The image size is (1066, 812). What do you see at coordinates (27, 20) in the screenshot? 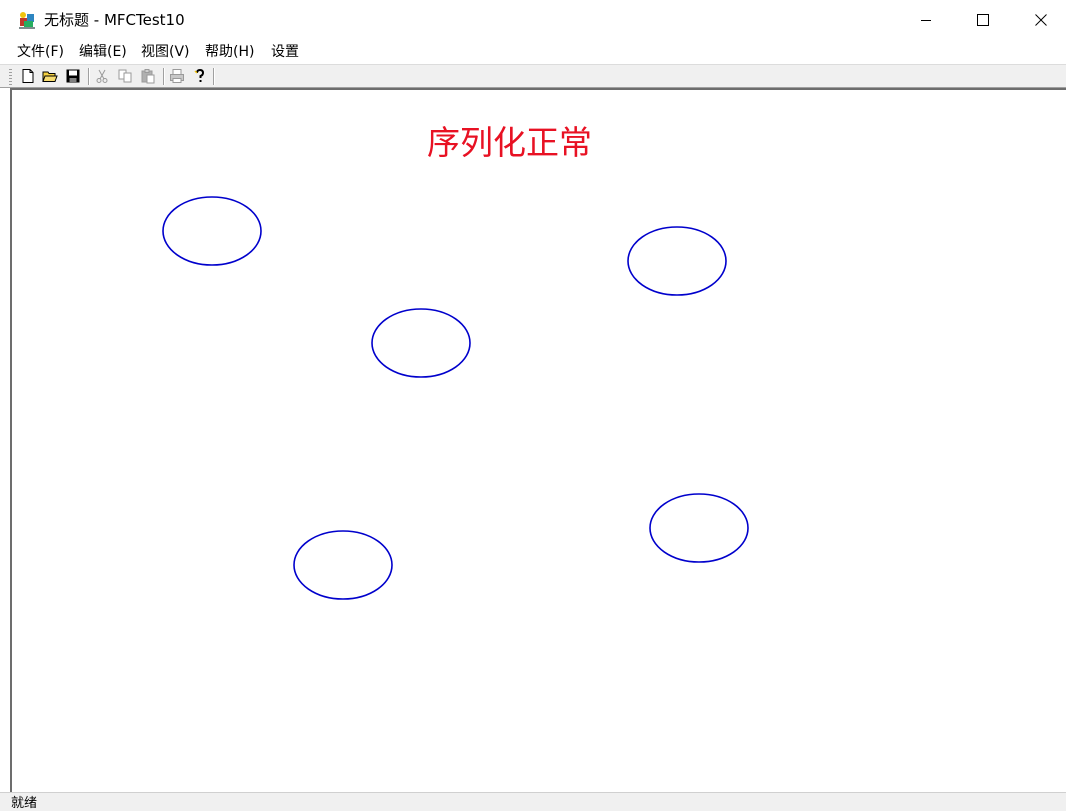
I see `mfc-app-icon` at bounding box center [27, 20].